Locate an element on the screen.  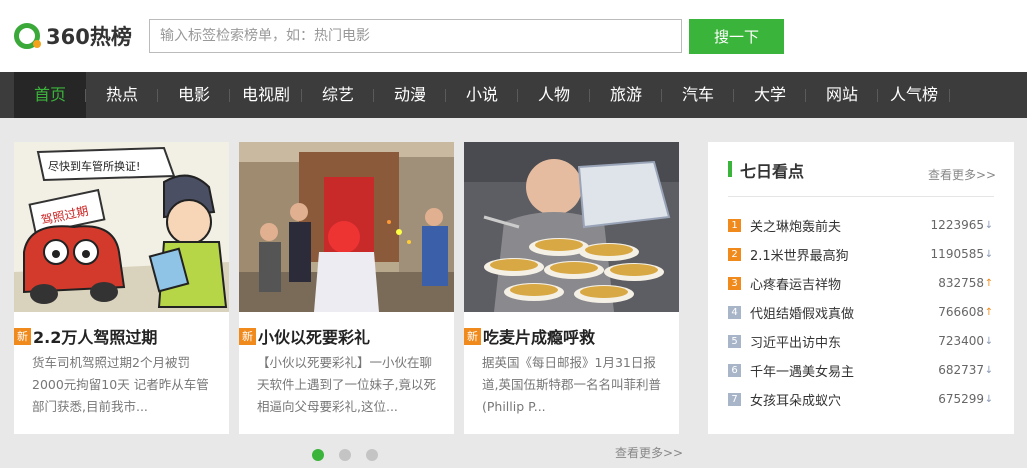
rank-item: 1 关之琳炮轰前夫 1223965 ↓ is located at coordinates (861, 225).